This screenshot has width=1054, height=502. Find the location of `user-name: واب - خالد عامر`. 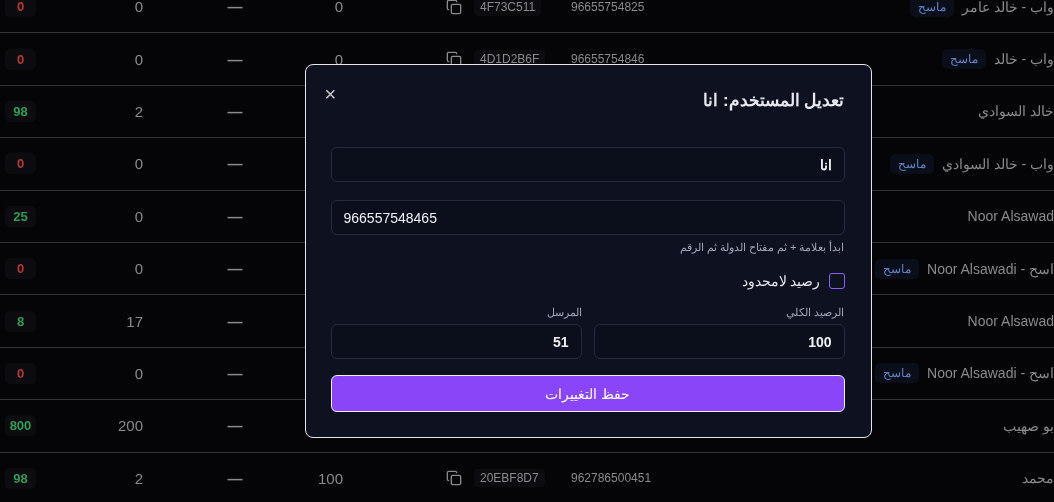

user-name: واب - خالد عامر is located at coordinates (1007, 7).